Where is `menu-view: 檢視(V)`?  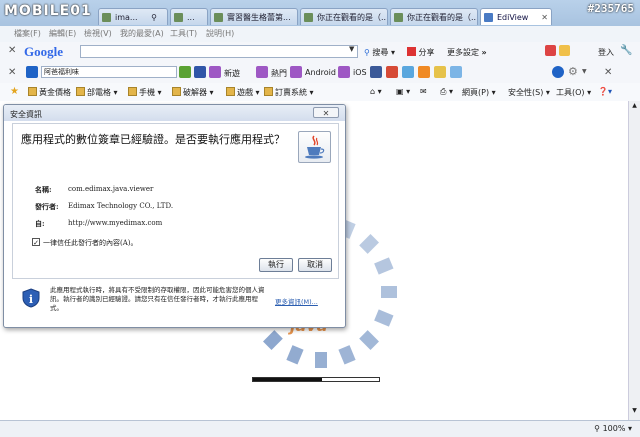 menu-view: 檢視(V) is located at coordinates (98, 33).